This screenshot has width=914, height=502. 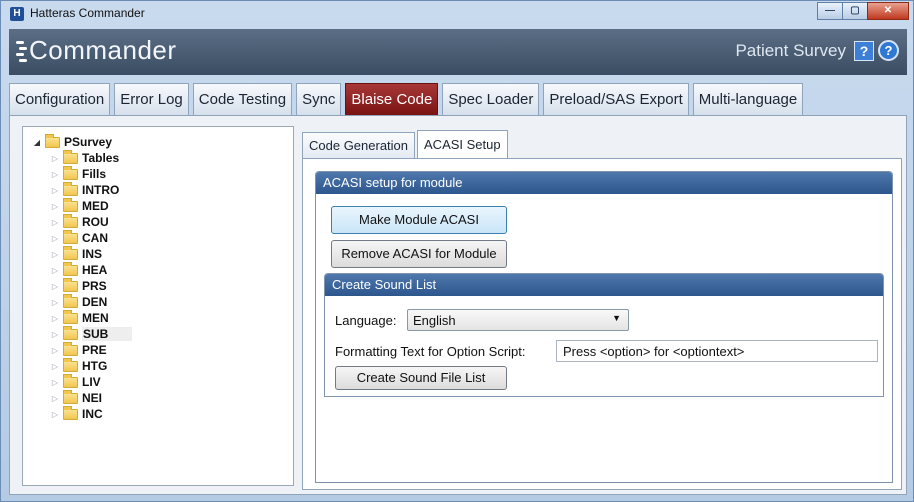 I want to click on tree-item: ▷ INTRO, so click(x=84, y=189).